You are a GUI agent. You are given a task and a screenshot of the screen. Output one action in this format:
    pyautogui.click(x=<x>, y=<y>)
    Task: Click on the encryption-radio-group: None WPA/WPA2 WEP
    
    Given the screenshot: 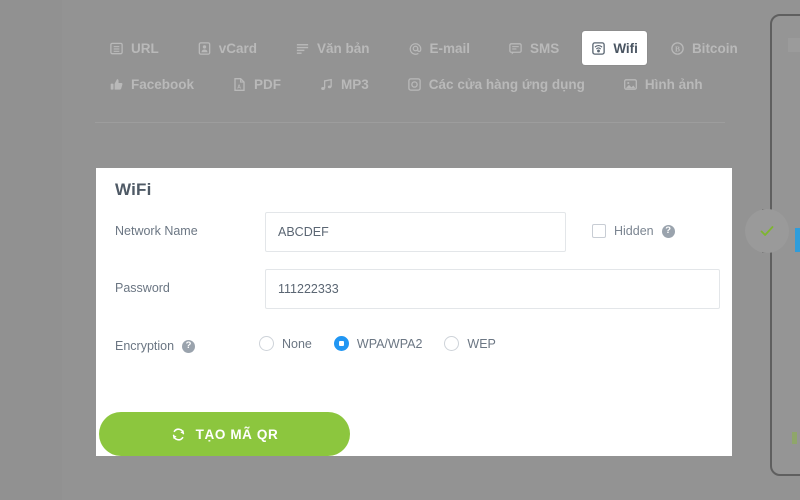 What is the action you would take?
    pyautogui.click(x=377, y=343)
    